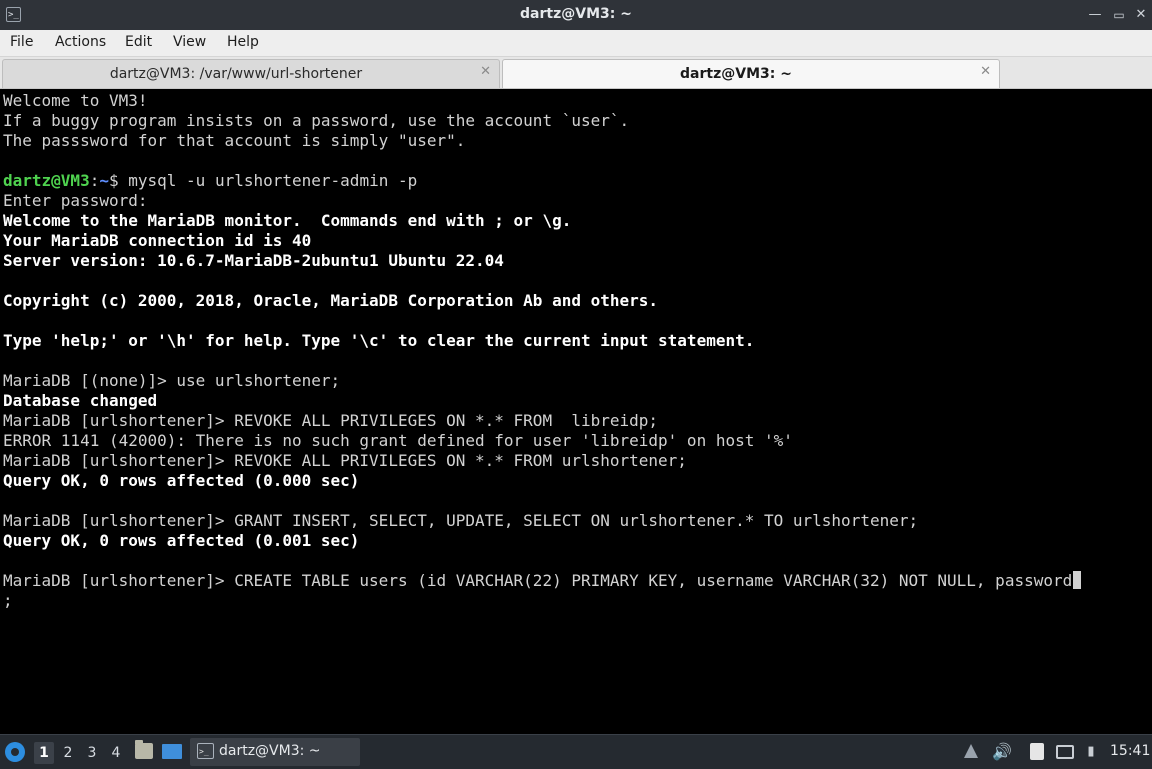 The height and width of the screenshot is (769, 1152). I want to click on terminal-text: Welcome to VM3!, so click(75, 100).